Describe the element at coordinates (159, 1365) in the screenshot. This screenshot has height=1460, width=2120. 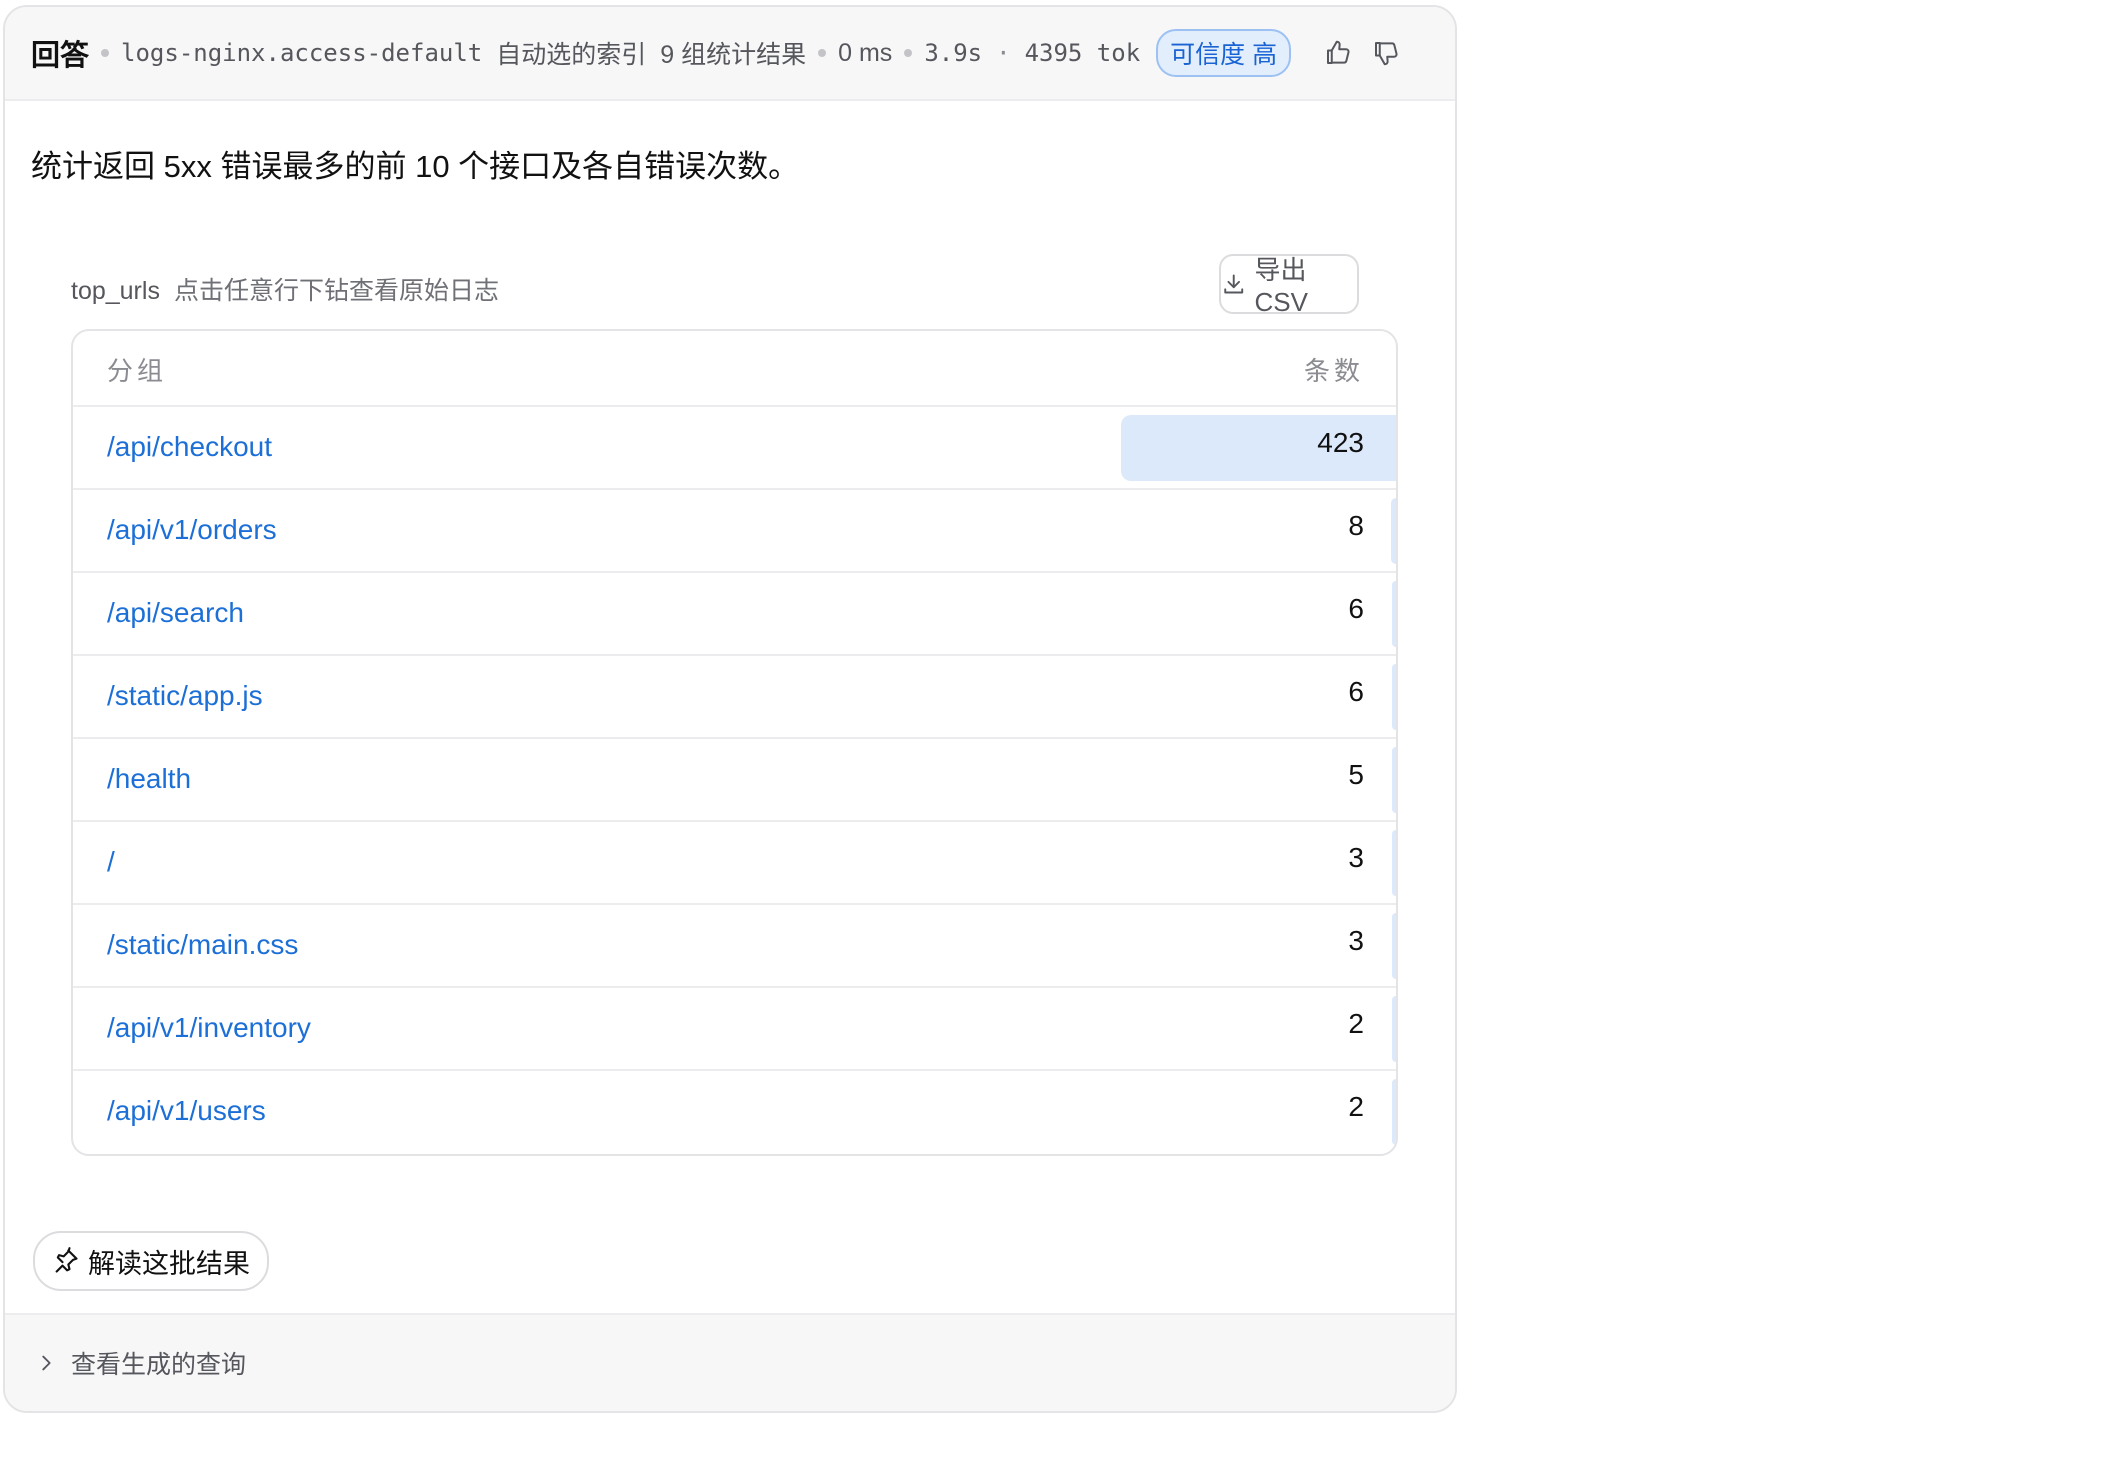
I see `view-query-label: 查看生成的查询` at that location.